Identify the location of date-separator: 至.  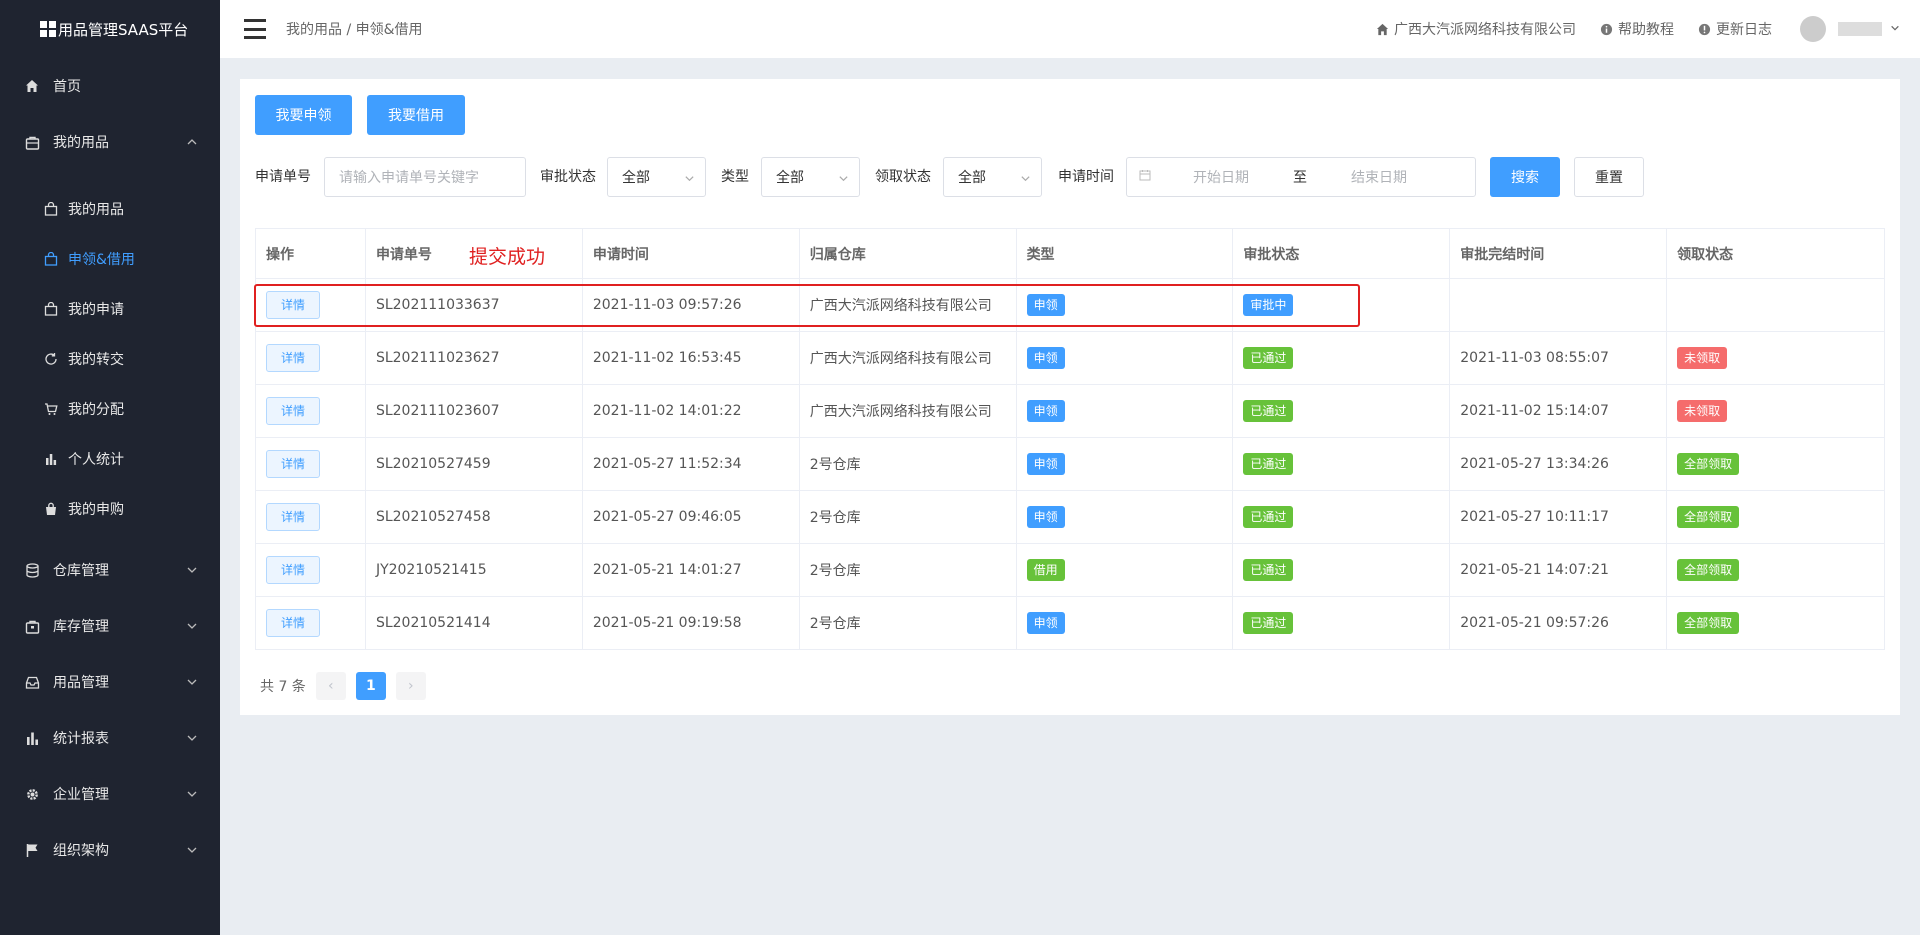
(1300, 178).